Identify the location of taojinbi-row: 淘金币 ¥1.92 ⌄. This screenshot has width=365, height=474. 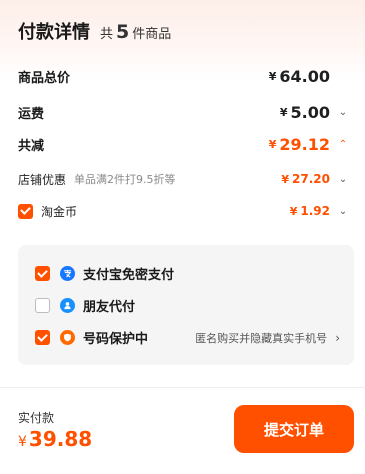
(184, 211).